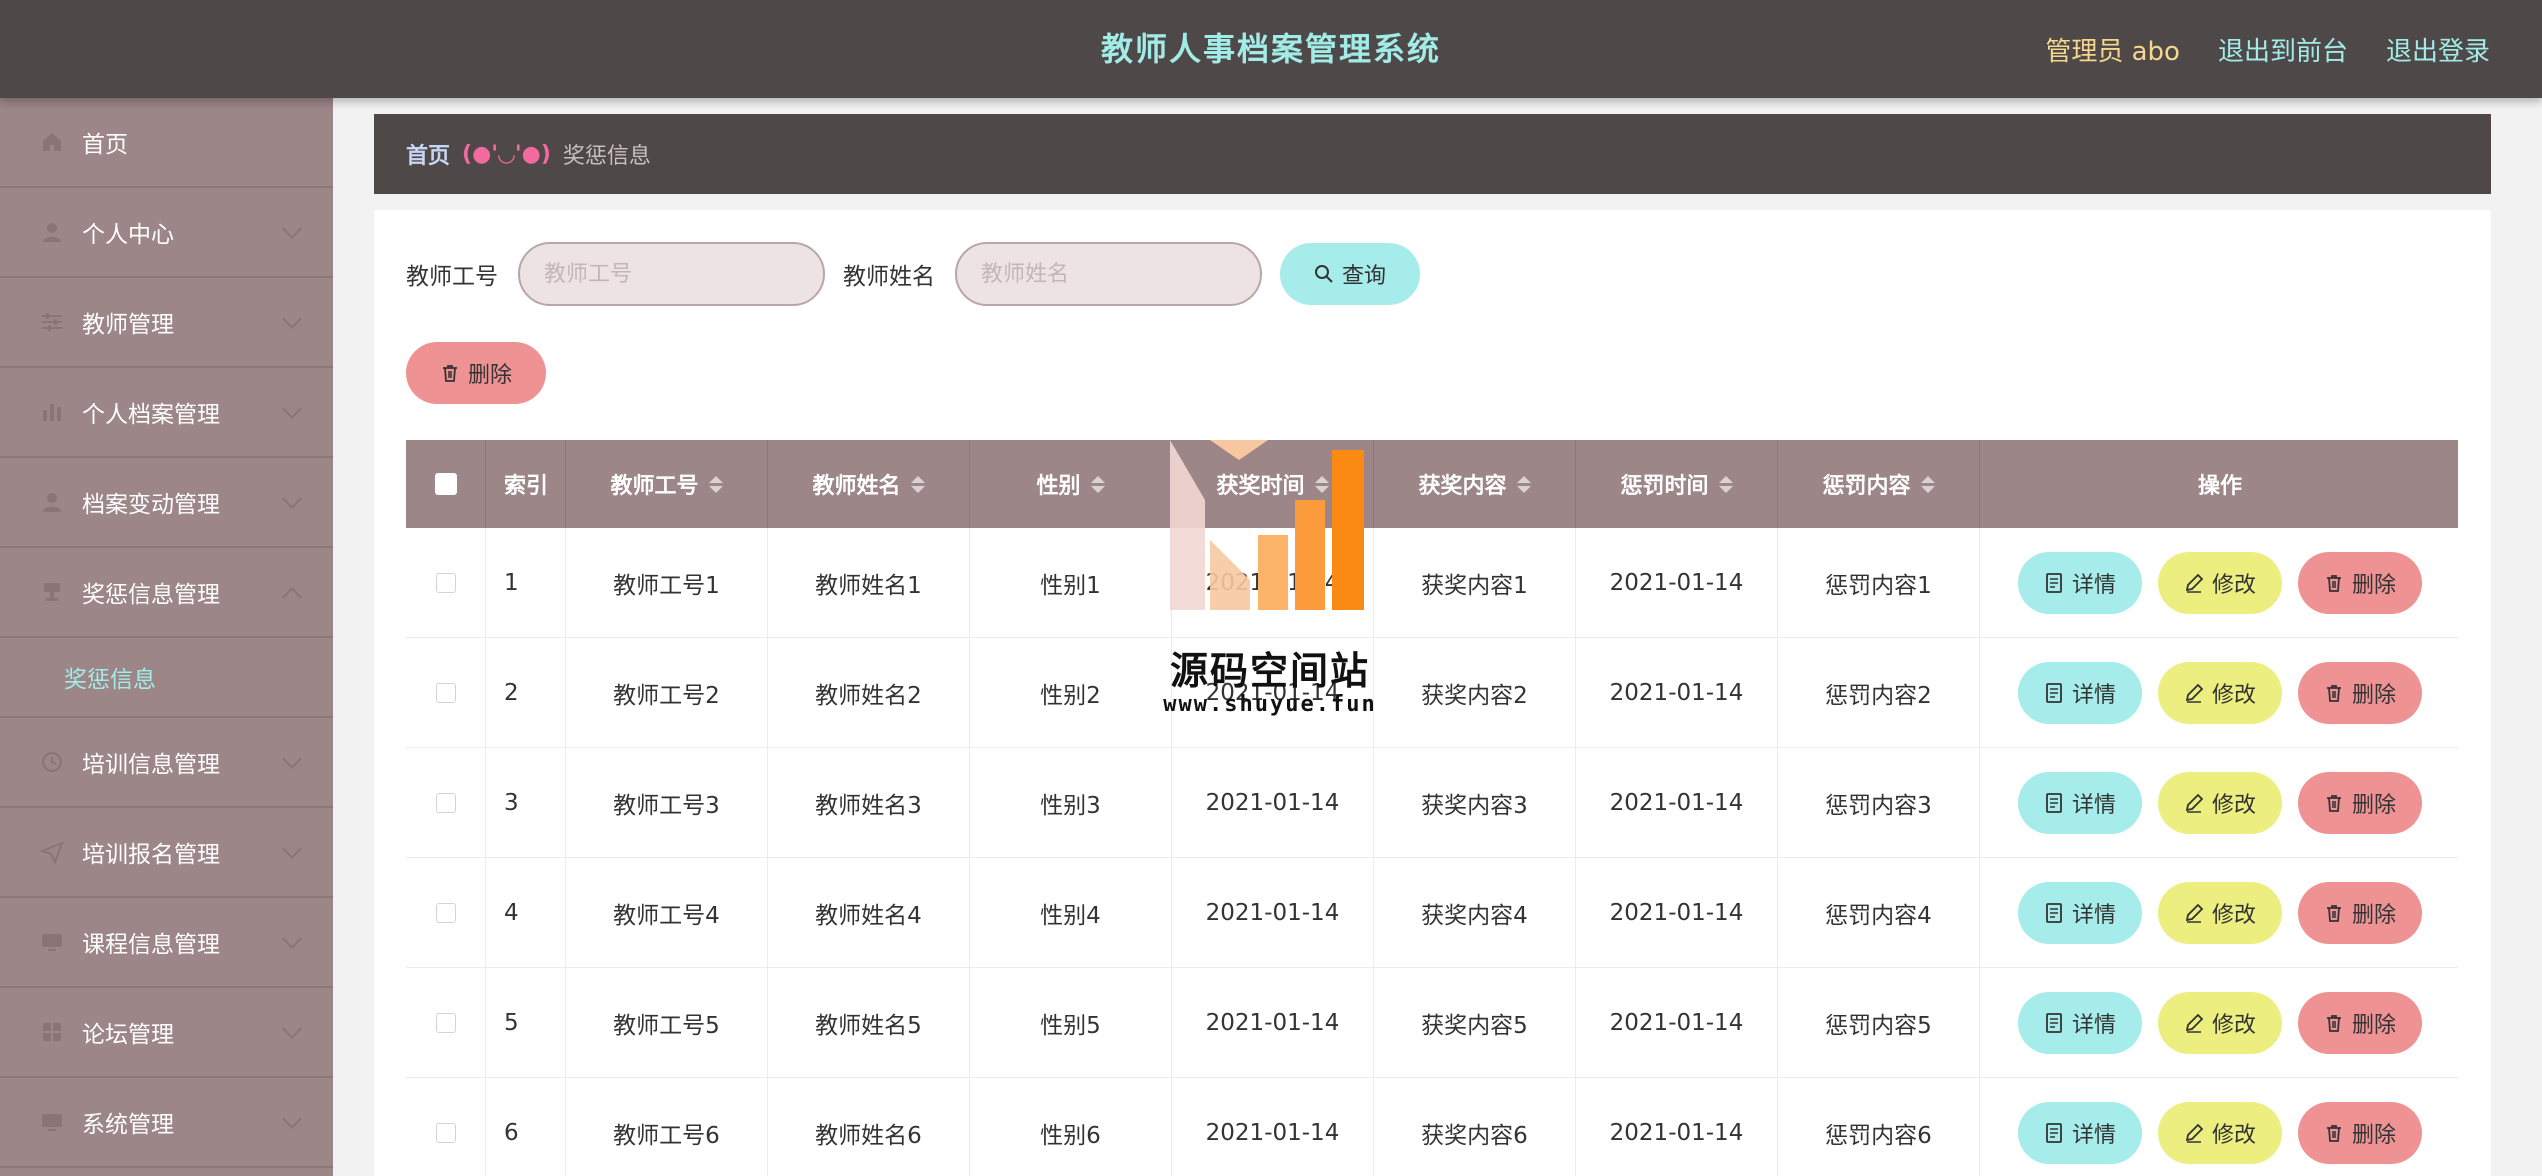 The height and width of the screenshot is (1176, 2542). Describe the element at coordinates (1058, 486) in the screenshot. I see `header-label: 性别` at that location.